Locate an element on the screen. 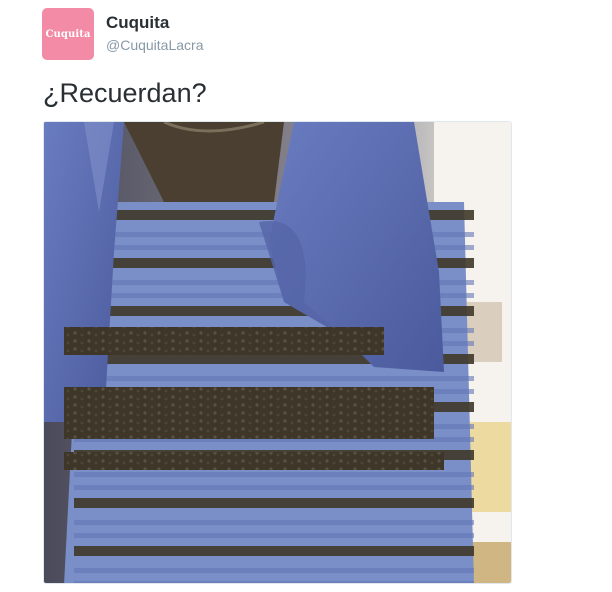 The width and height of the screenshot is (612, 592). avatar: Cuquita is located at coordinates (68, 34).